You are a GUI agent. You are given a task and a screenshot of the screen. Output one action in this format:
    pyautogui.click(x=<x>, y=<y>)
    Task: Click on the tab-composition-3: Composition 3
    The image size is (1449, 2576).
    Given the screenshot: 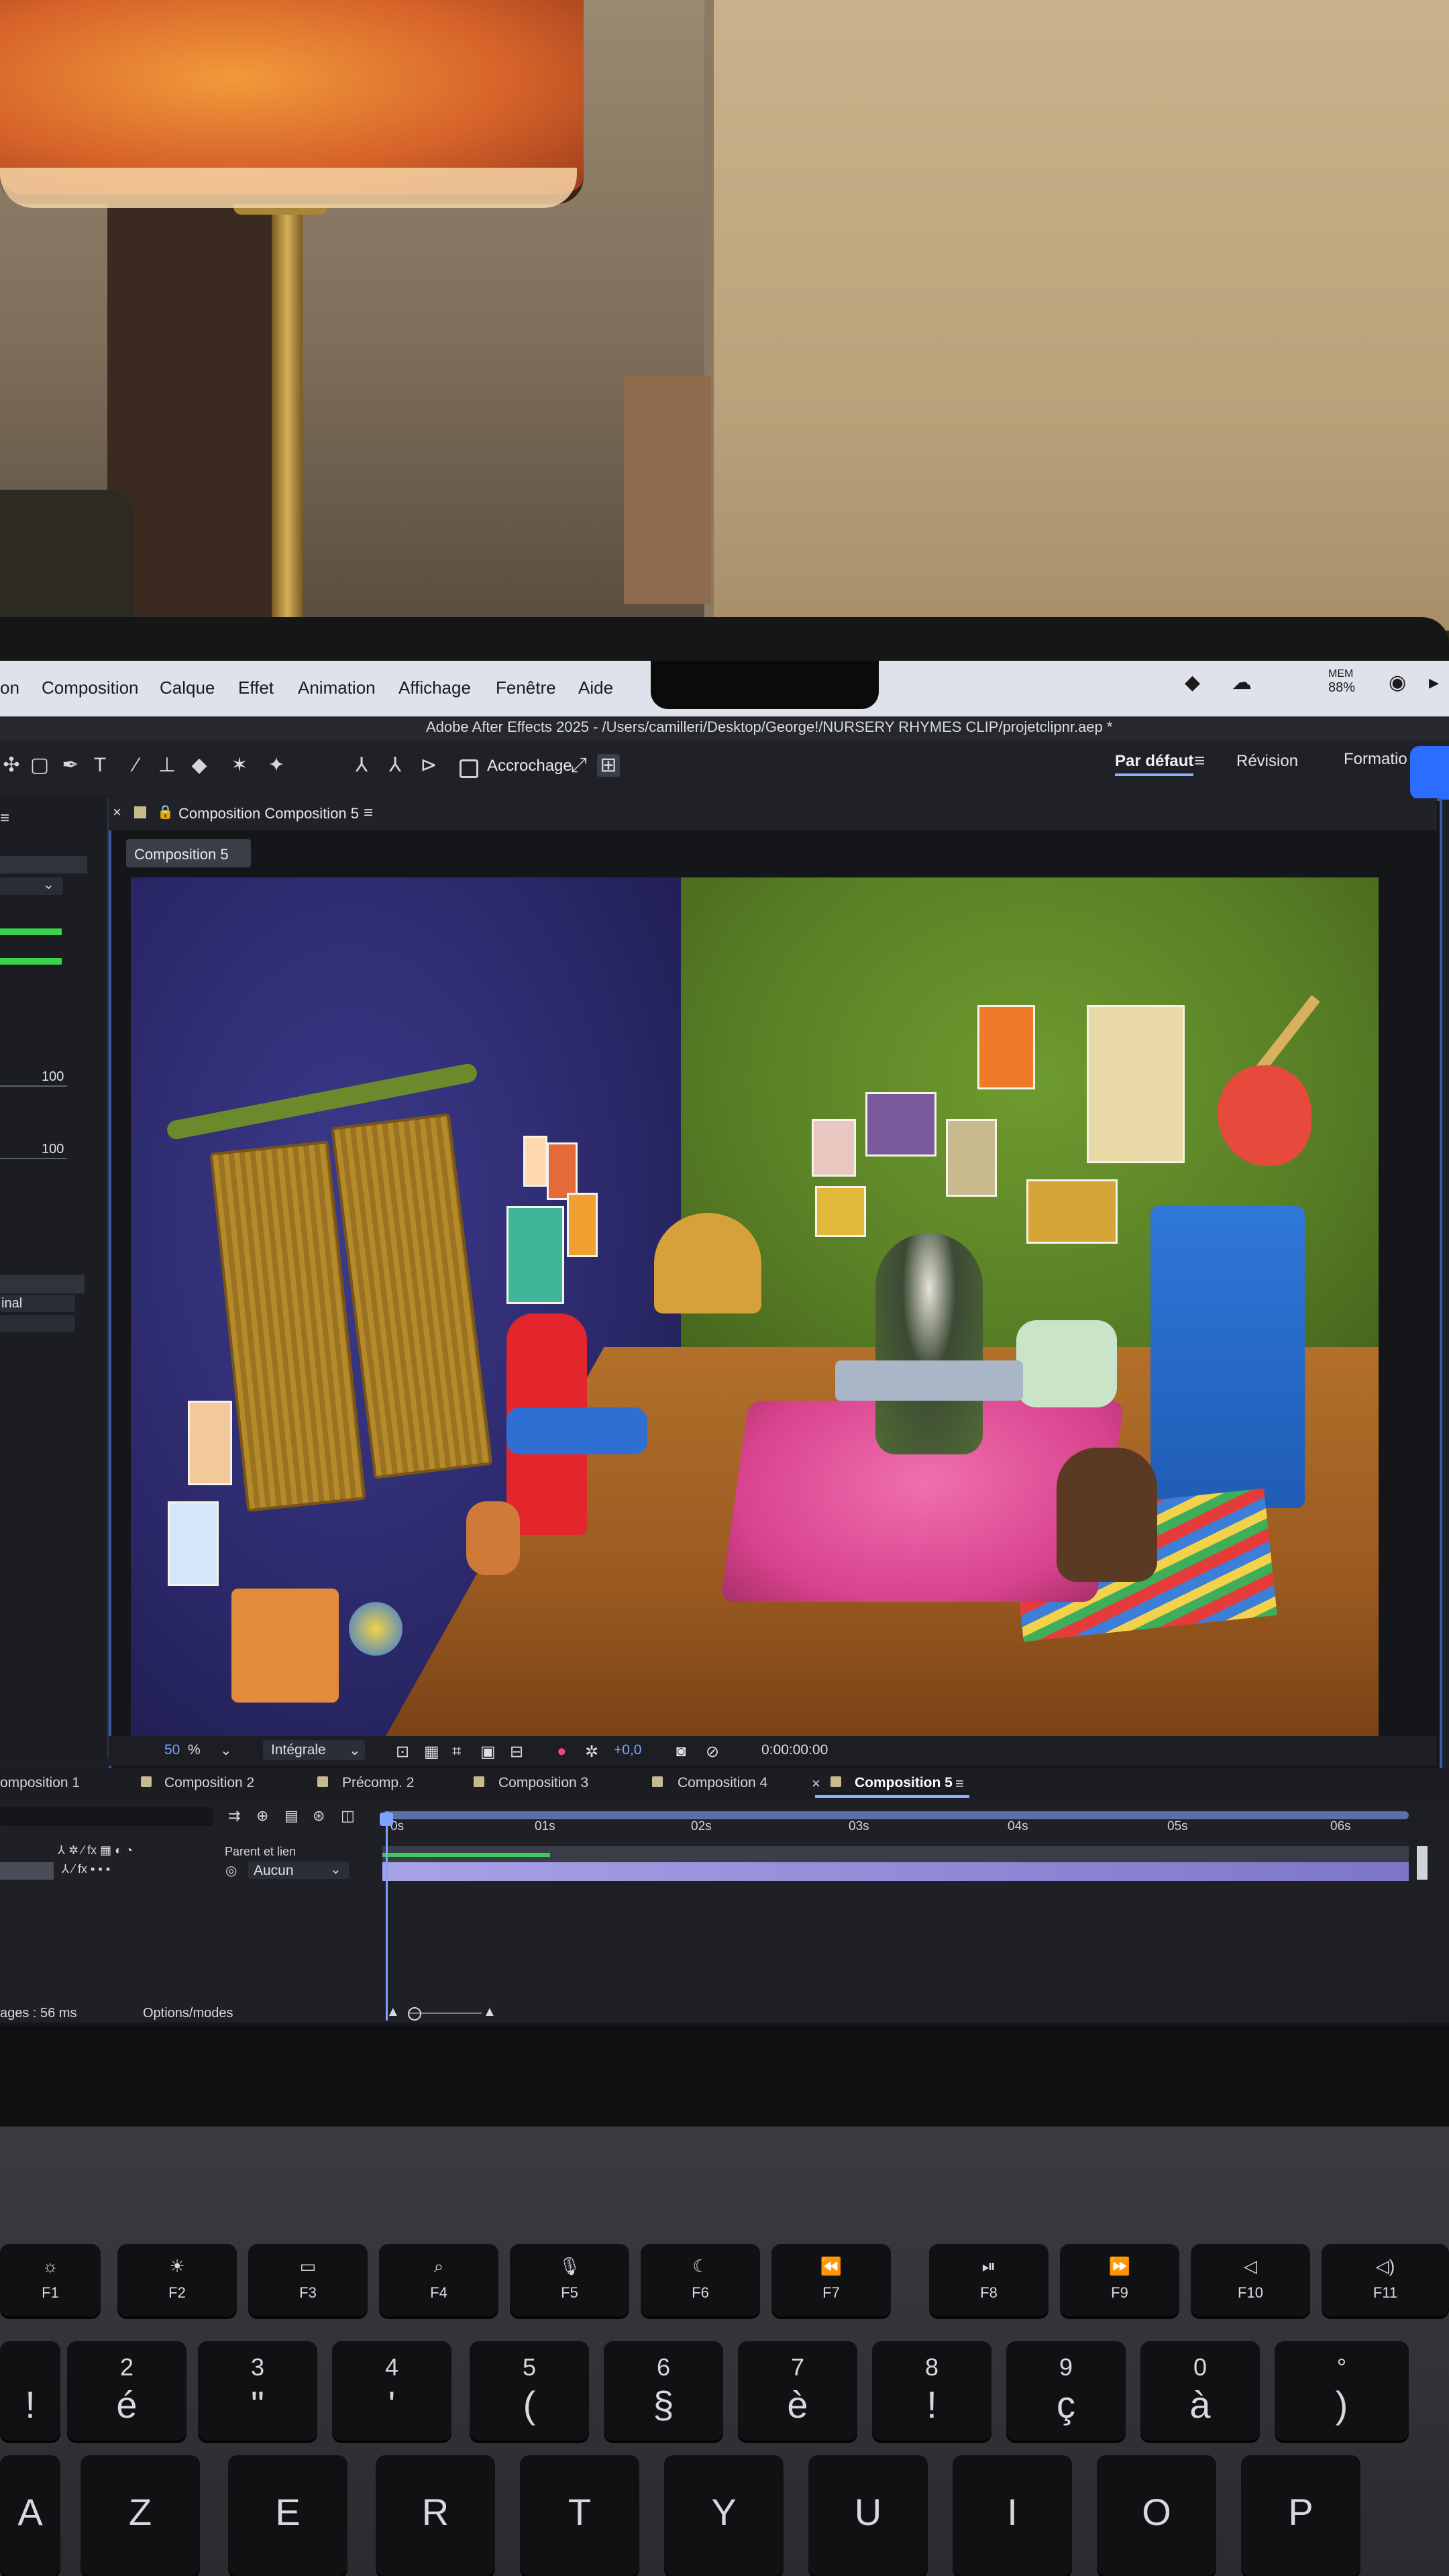 What is the action you would take?
    pyautogui.click(x=543, y=1783)
    